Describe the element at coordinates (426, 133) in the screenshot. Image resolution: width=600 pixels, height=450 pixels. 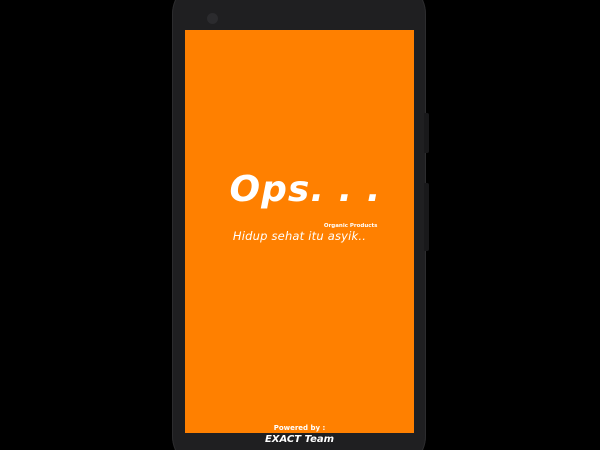
I see `power-button` at that location.